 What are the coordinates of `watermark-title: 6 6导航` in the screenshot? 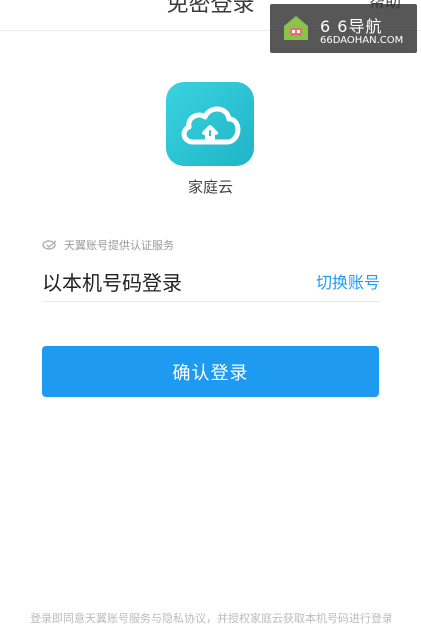 It's located at (351, 26).